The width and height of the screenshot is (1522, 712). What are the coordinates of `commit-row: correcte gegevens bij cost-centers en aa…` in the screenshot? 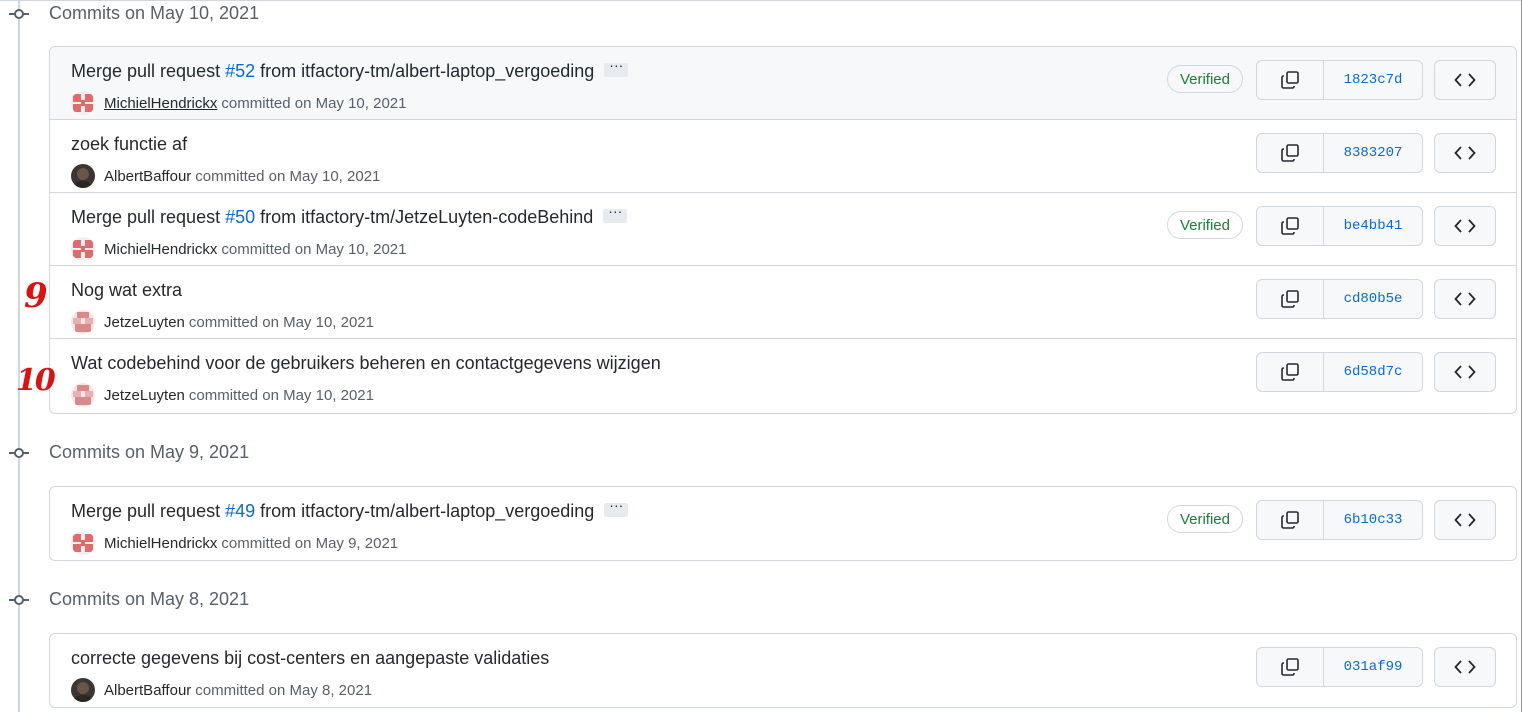 It's located at (783, 670).